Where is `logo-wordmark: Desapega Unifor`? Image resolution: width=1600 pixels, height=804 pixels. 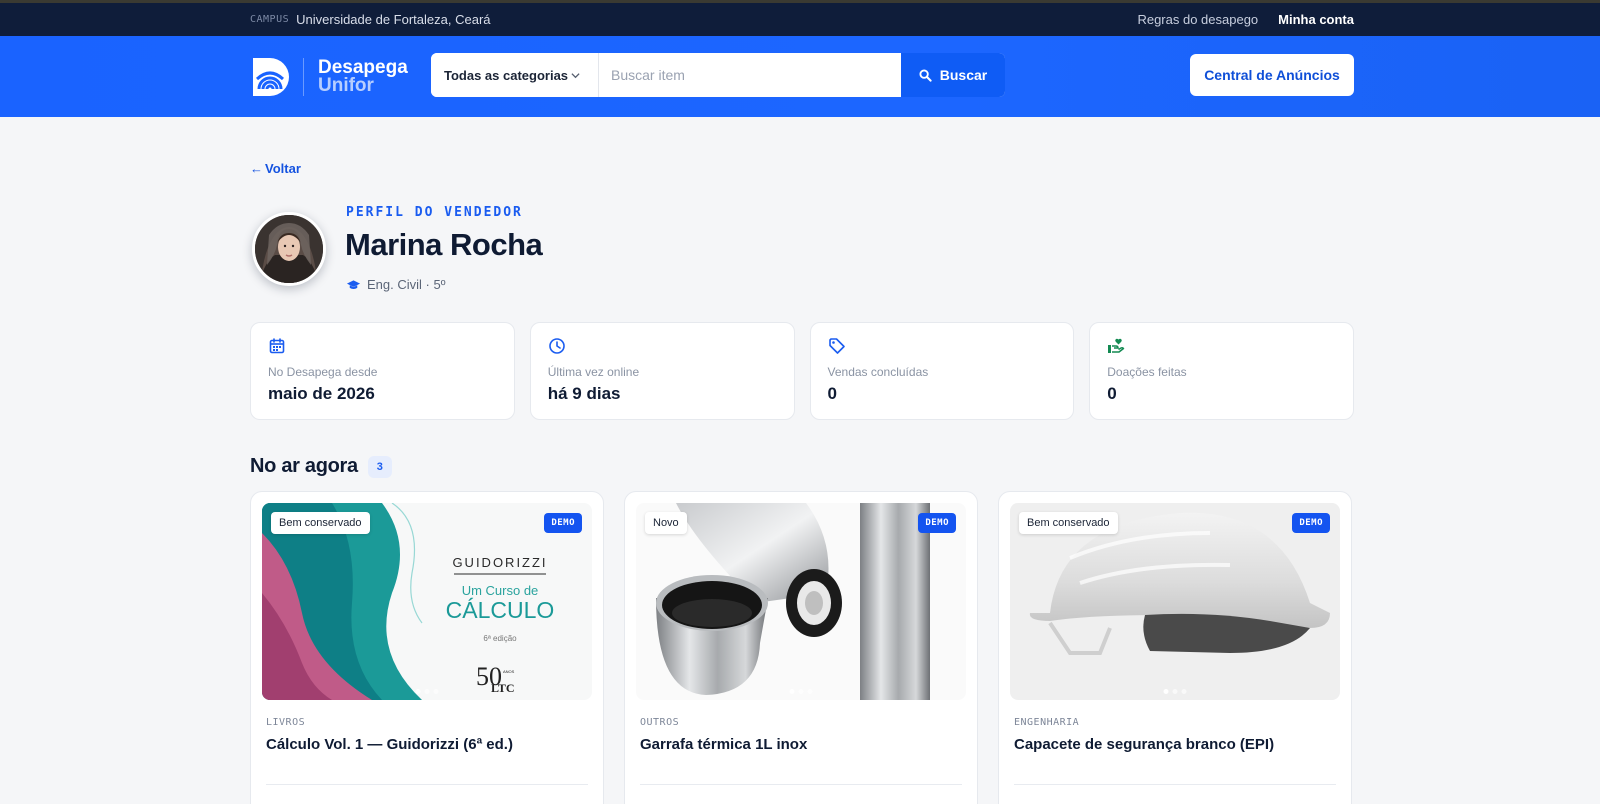
logo-wordmark: Desapega Unifor is located at coordinates (363, 76).